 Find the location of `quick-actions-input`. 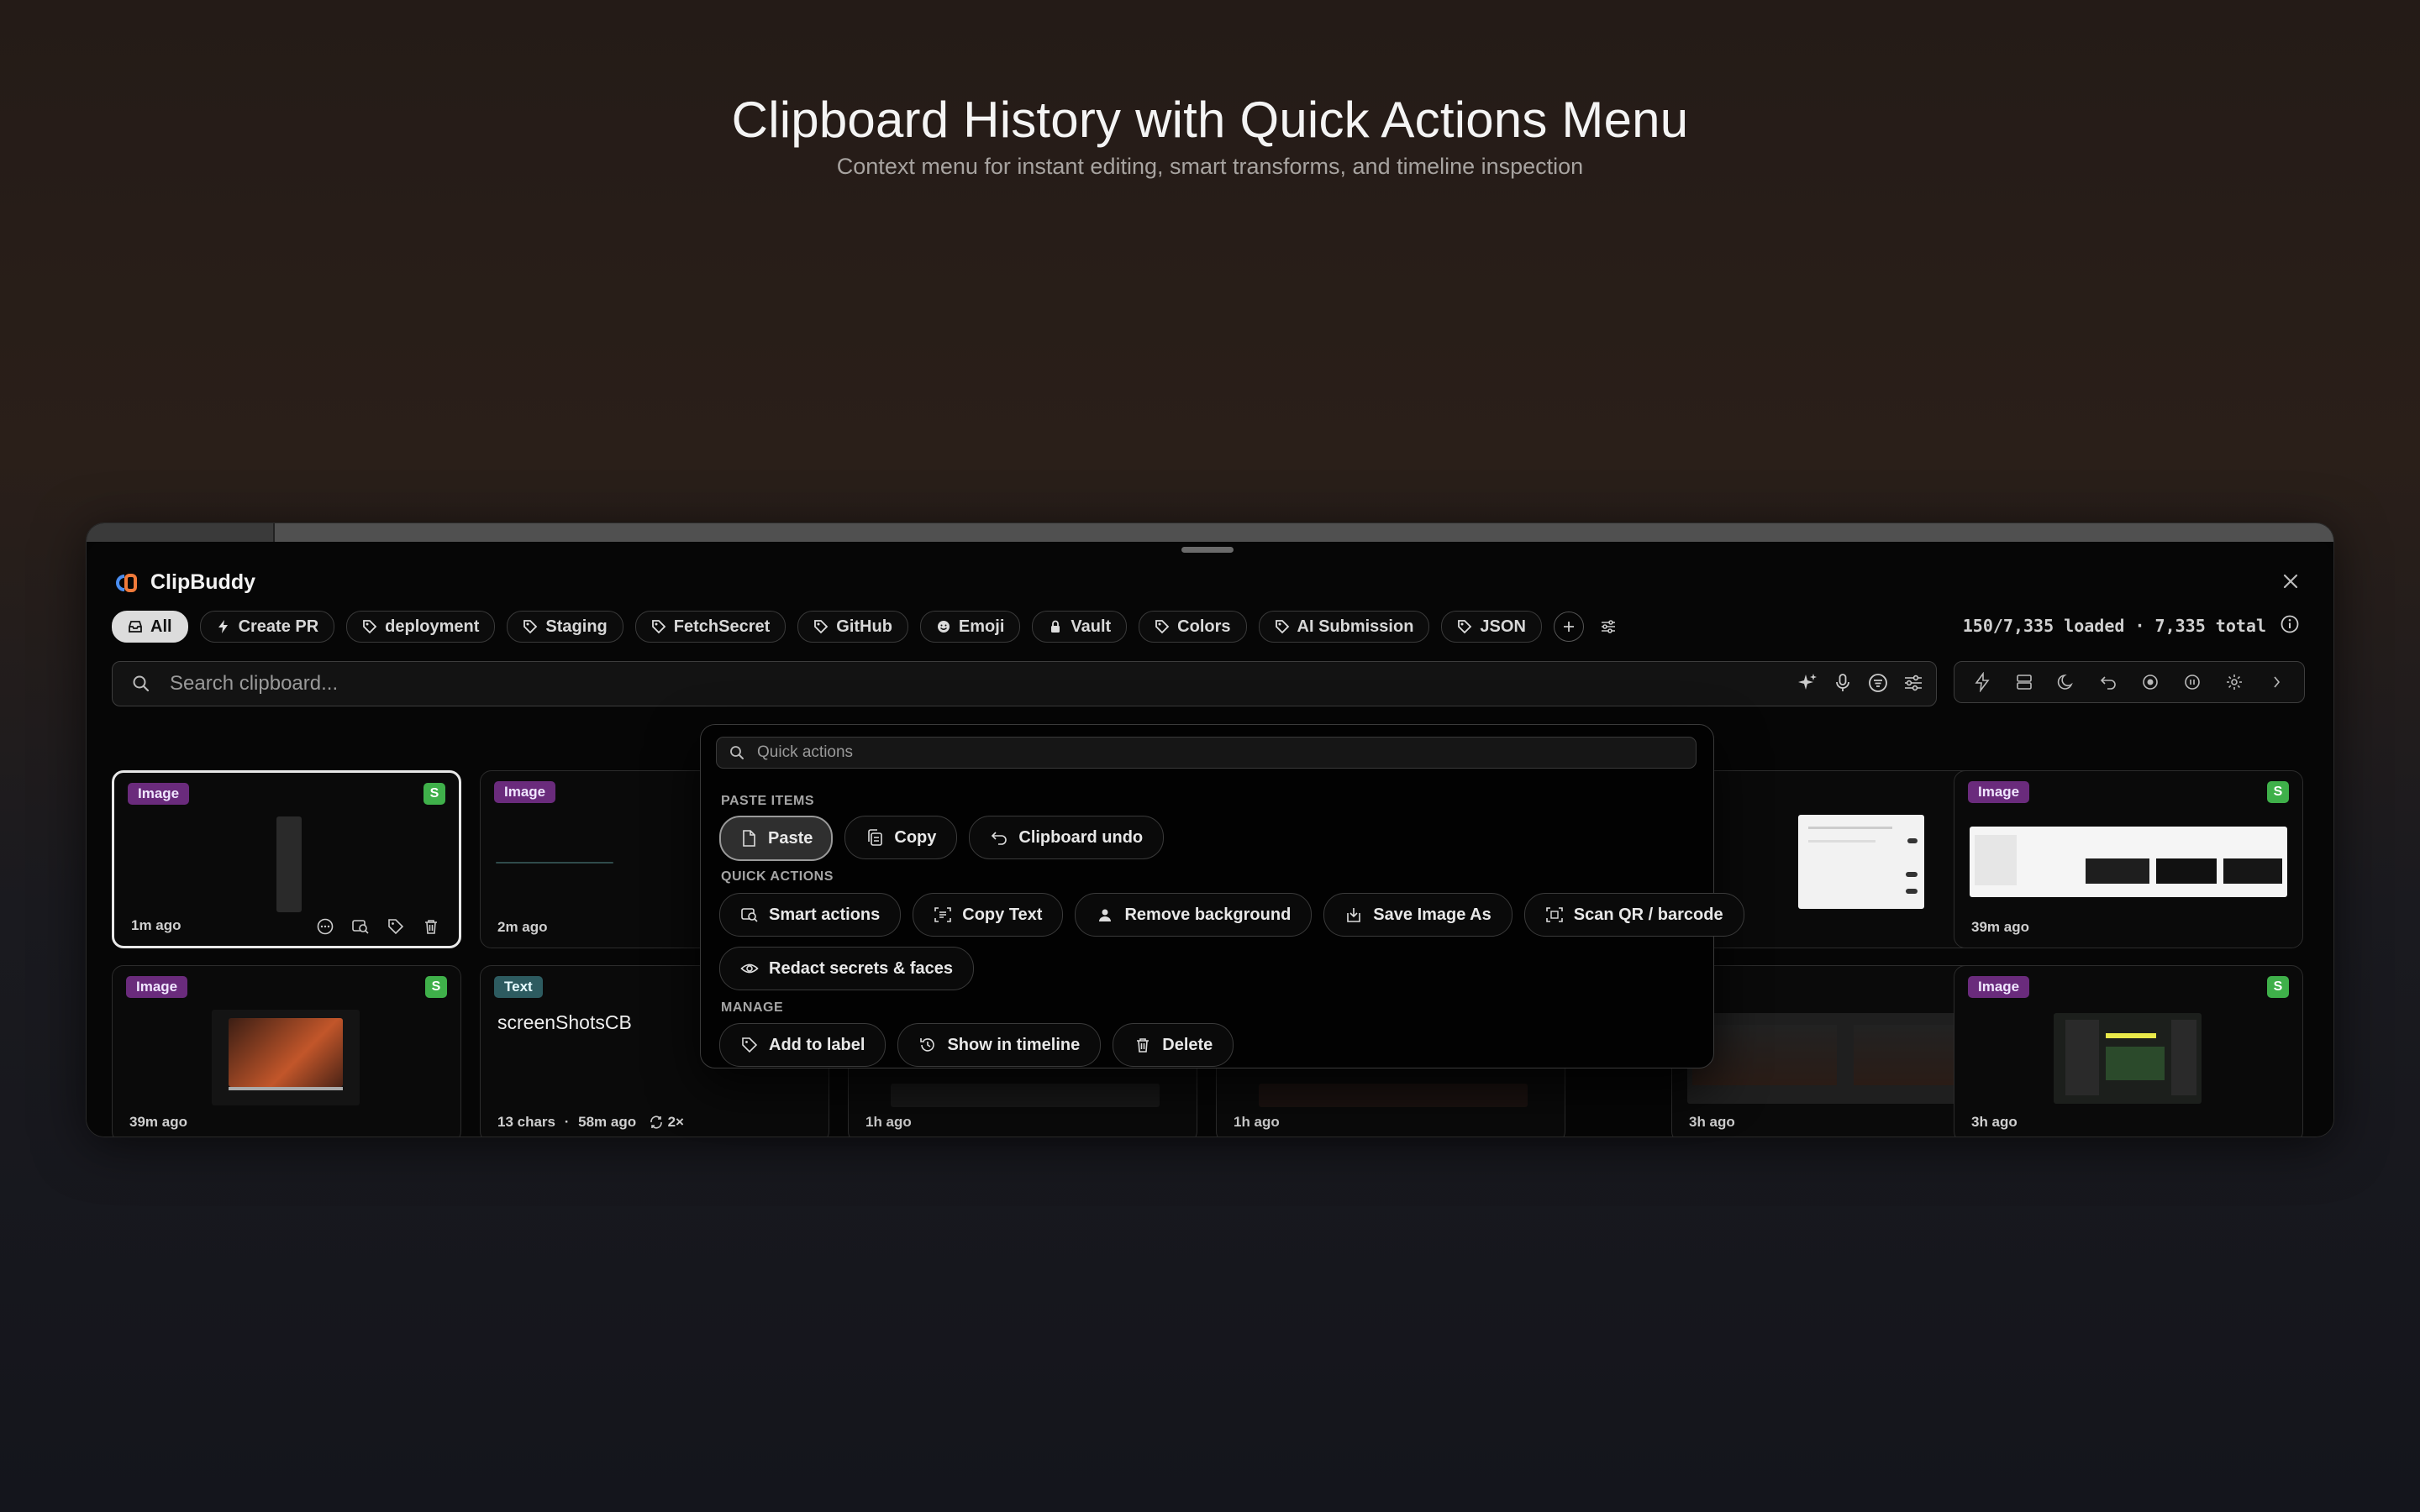

quick-actions-input is located at coordinates (1219, 753).